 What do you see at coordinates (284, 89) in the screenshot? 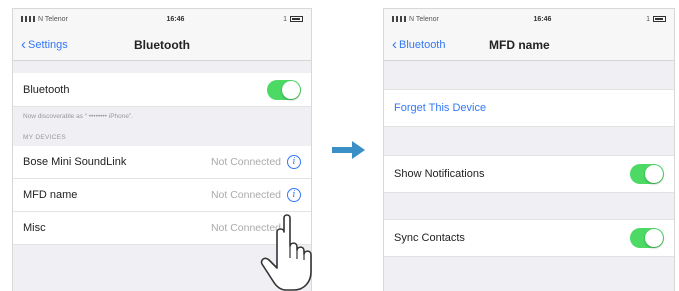
I see `bluetooth-toggle` at bounding box center [284, 89].